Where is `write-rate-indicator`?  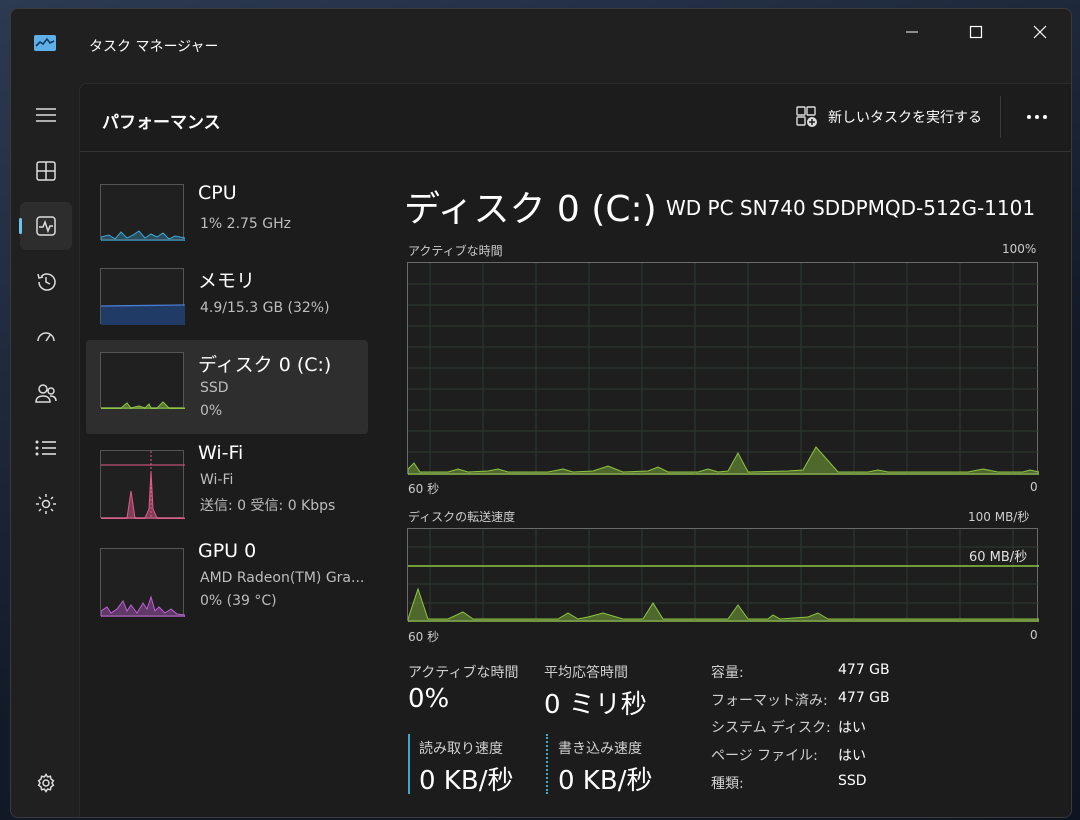
write-rate-indicator is located at coordinates (547, 764).